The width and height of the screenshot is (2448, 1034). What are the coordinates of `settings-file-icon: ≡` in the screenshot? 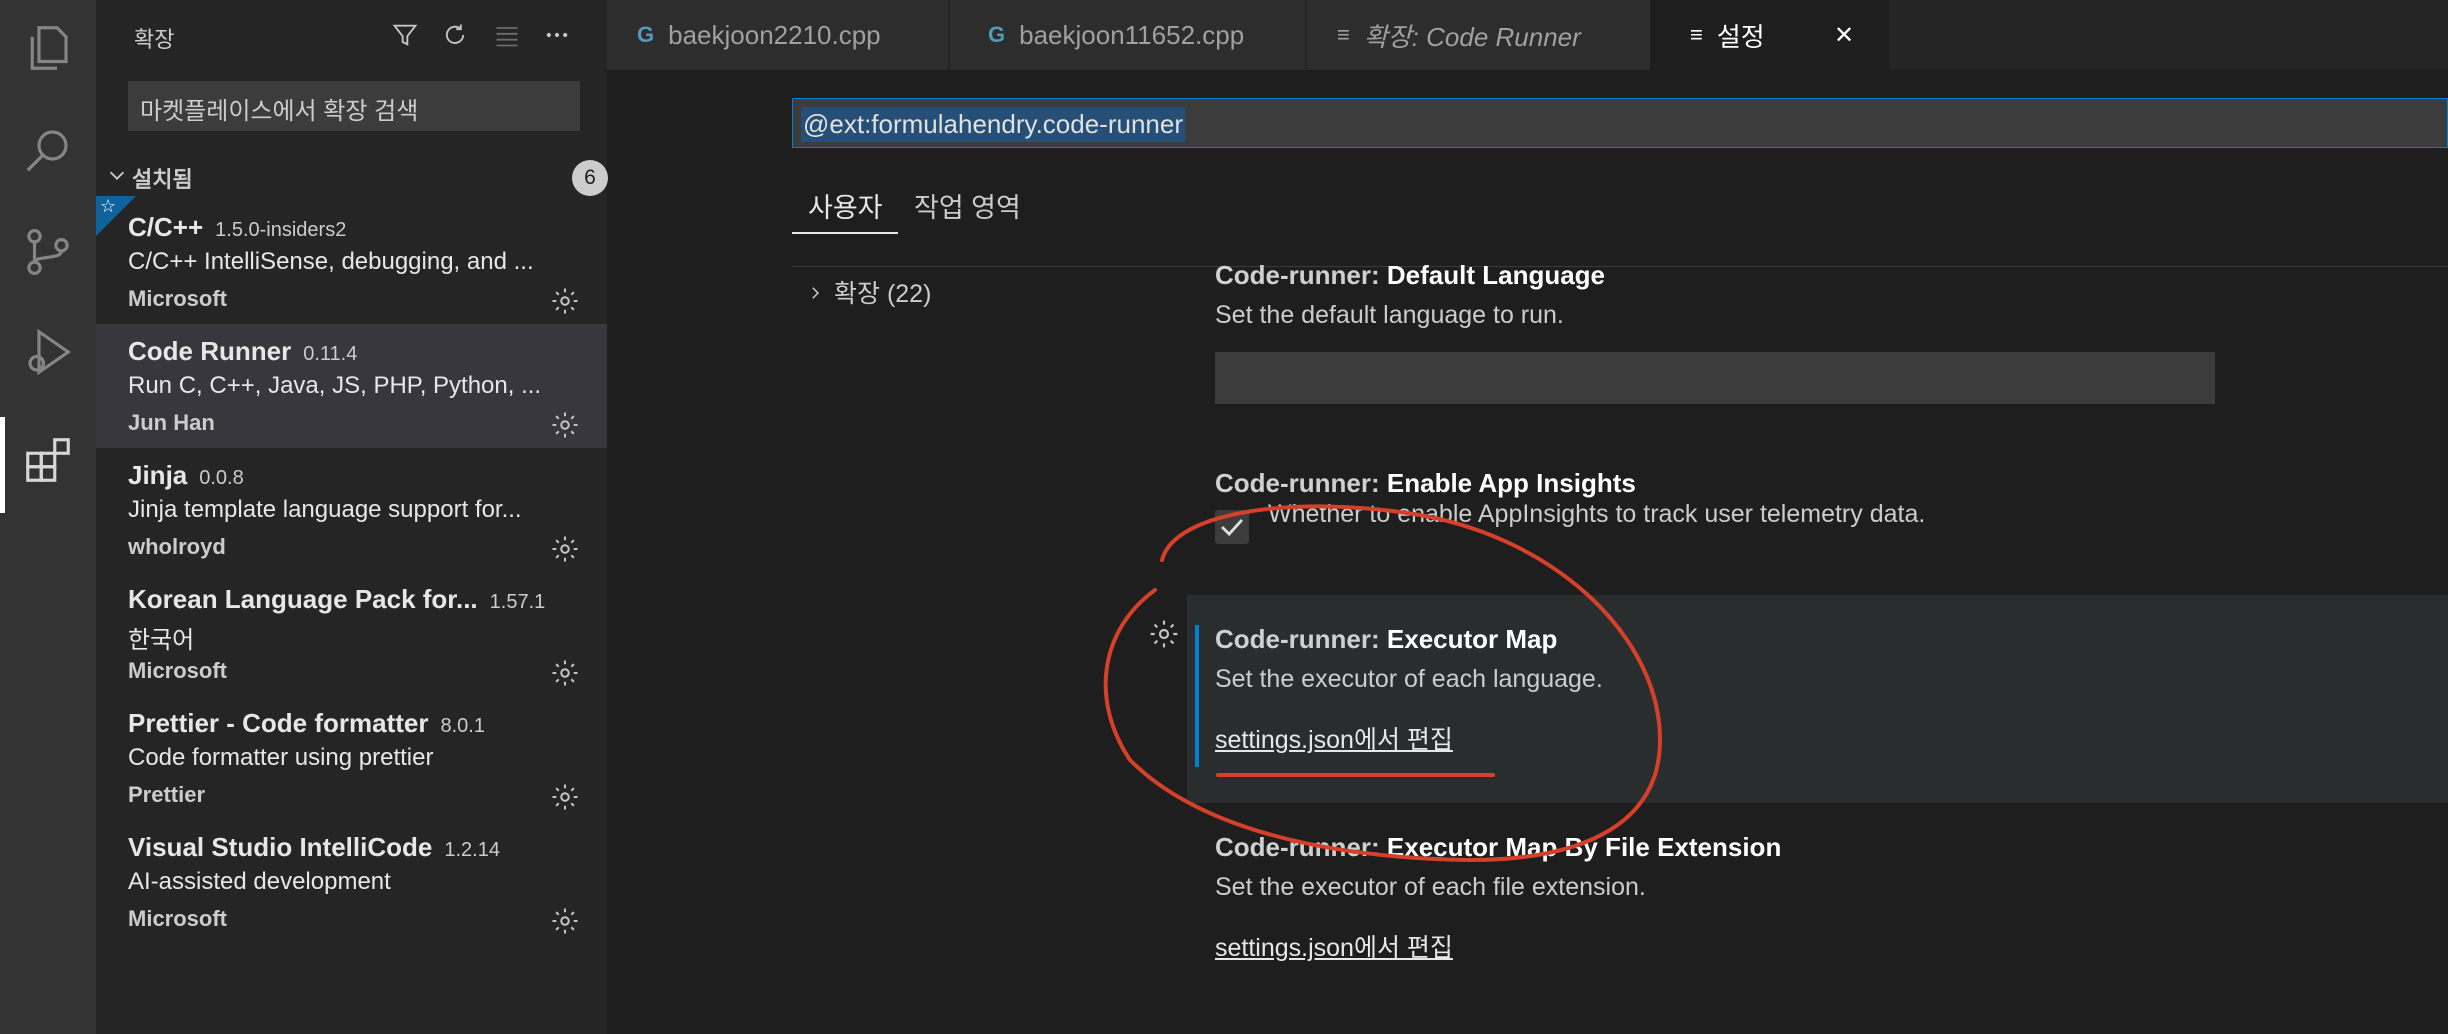 It's located at (1696, 34).